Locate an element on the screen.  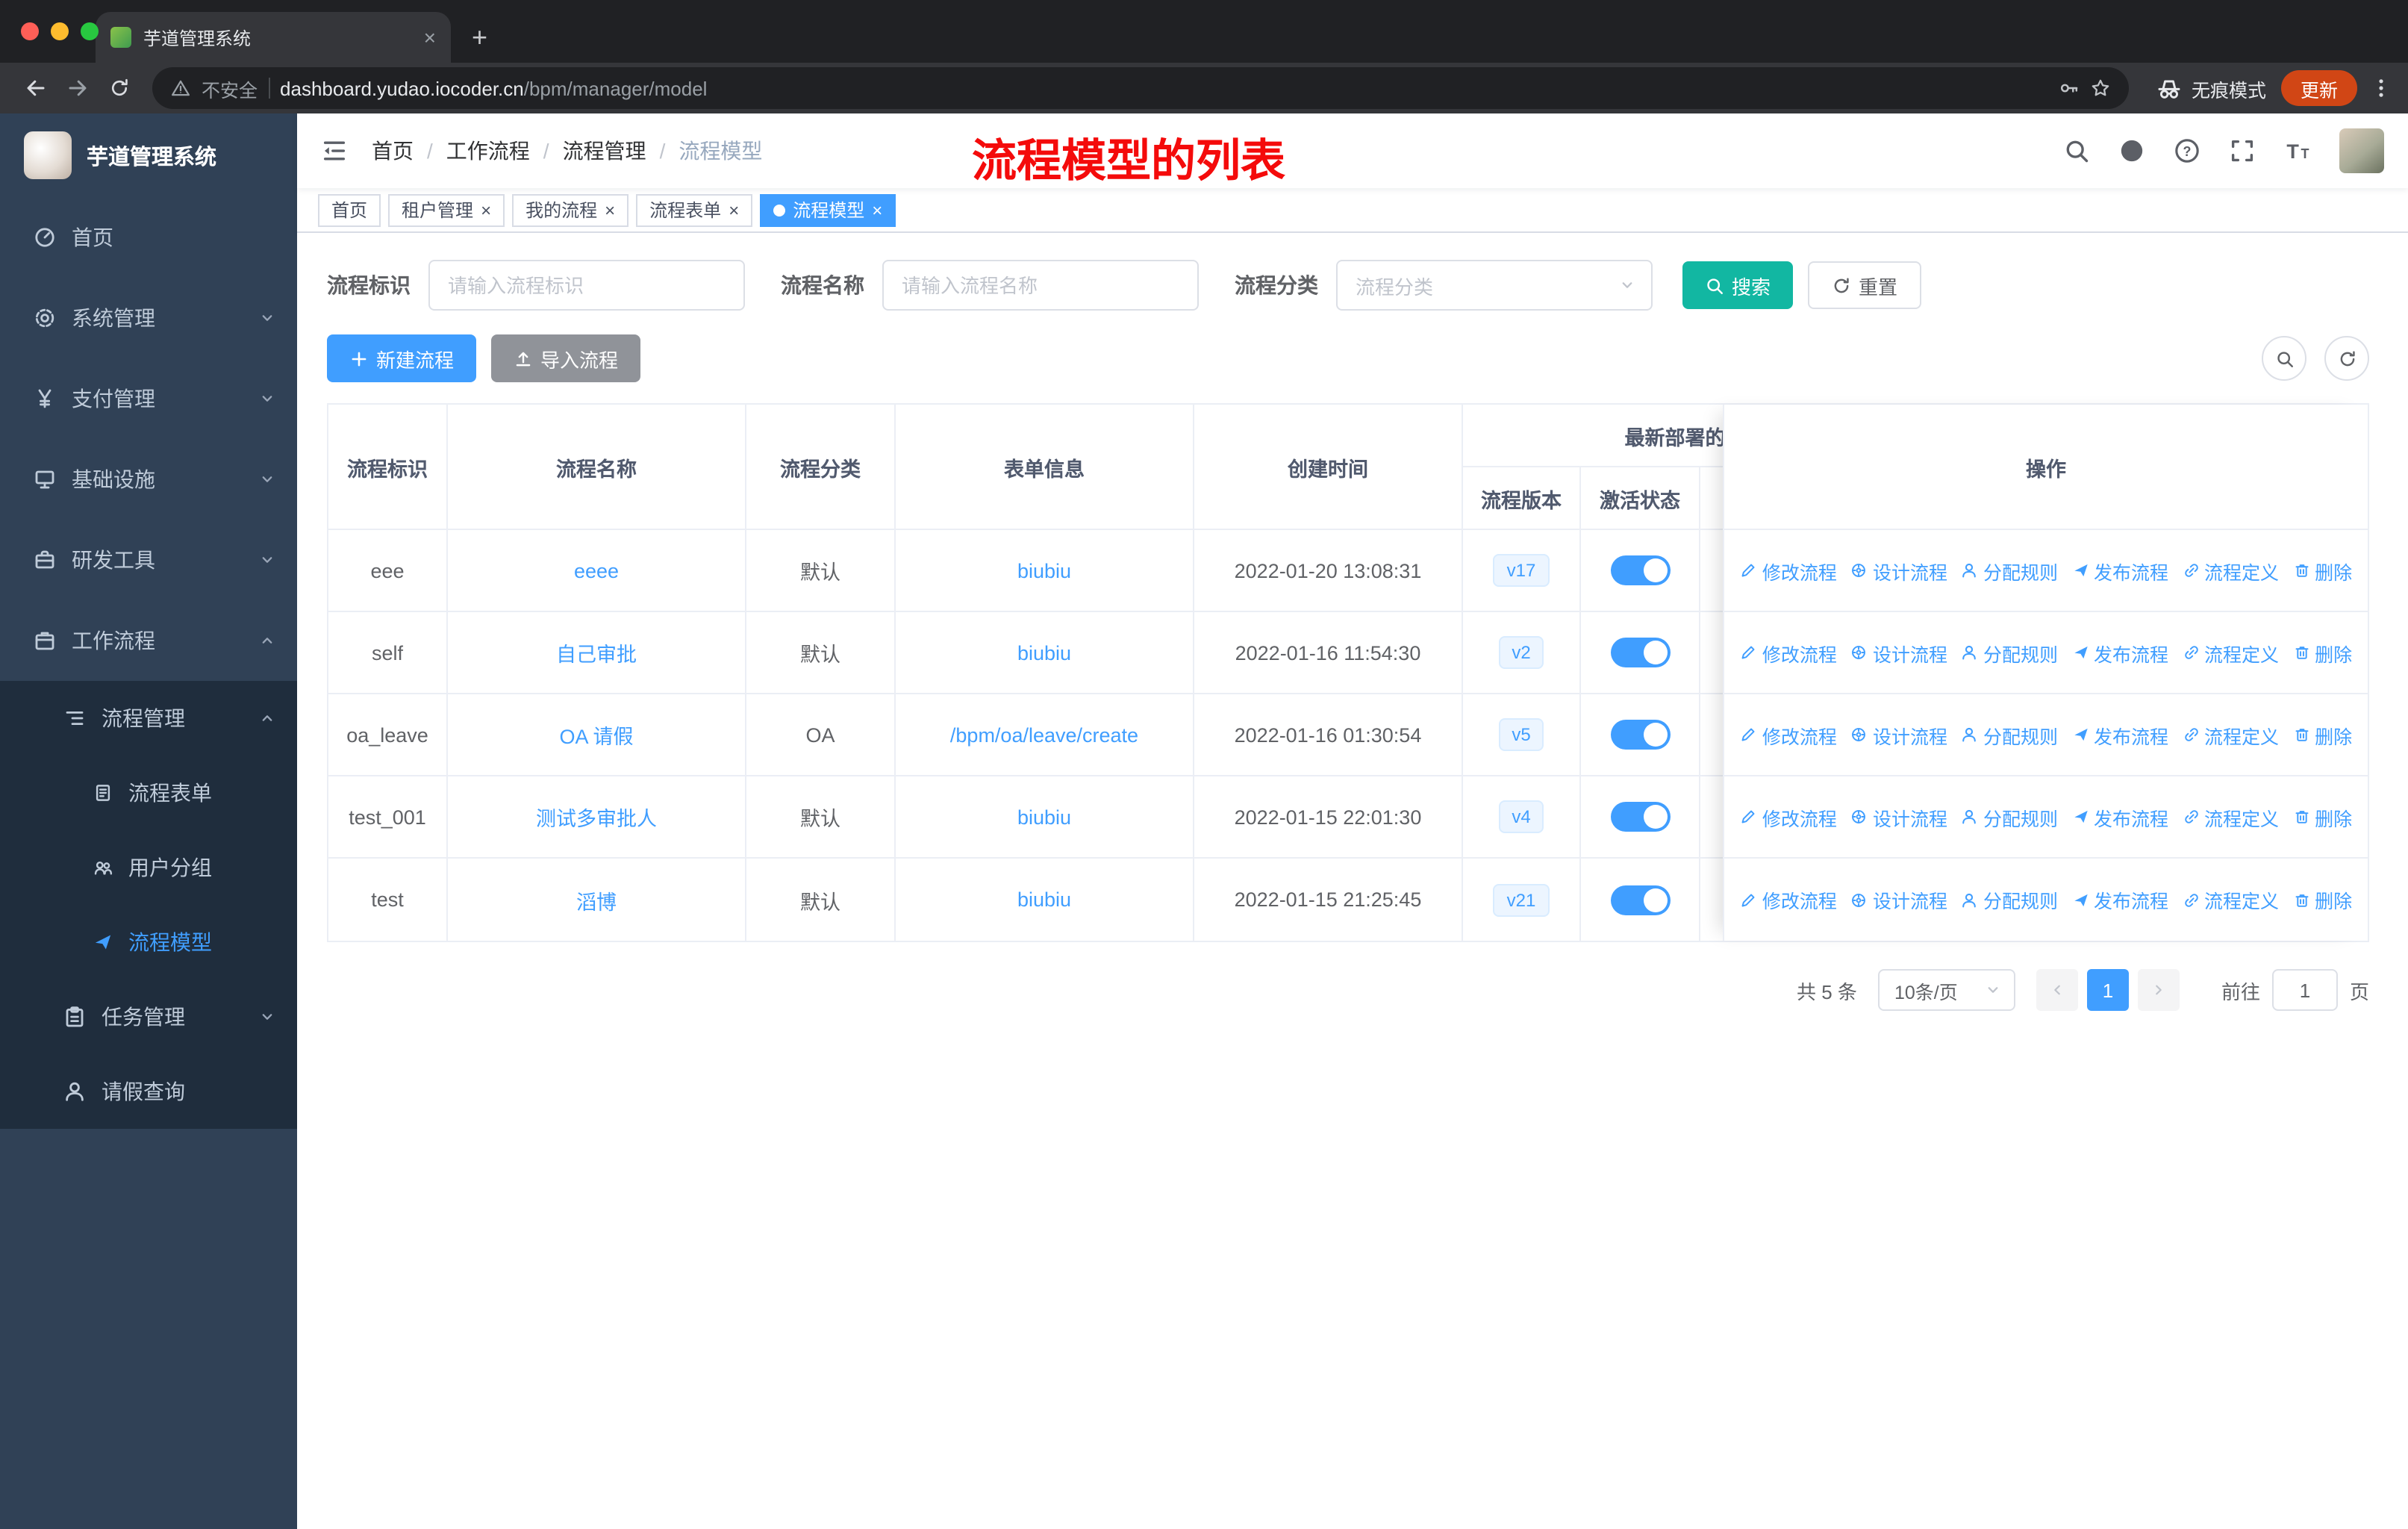
tag-my-process: 我的流程 × is located at coordinates (570, 209).